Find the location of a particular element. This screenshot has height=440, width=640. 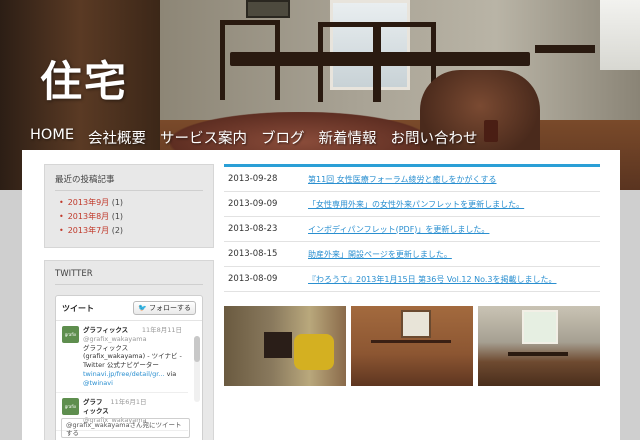

news-link: 第11回 女性医療フォーラム綾労と癒しをかがくする is located at coordinates (402, 179).